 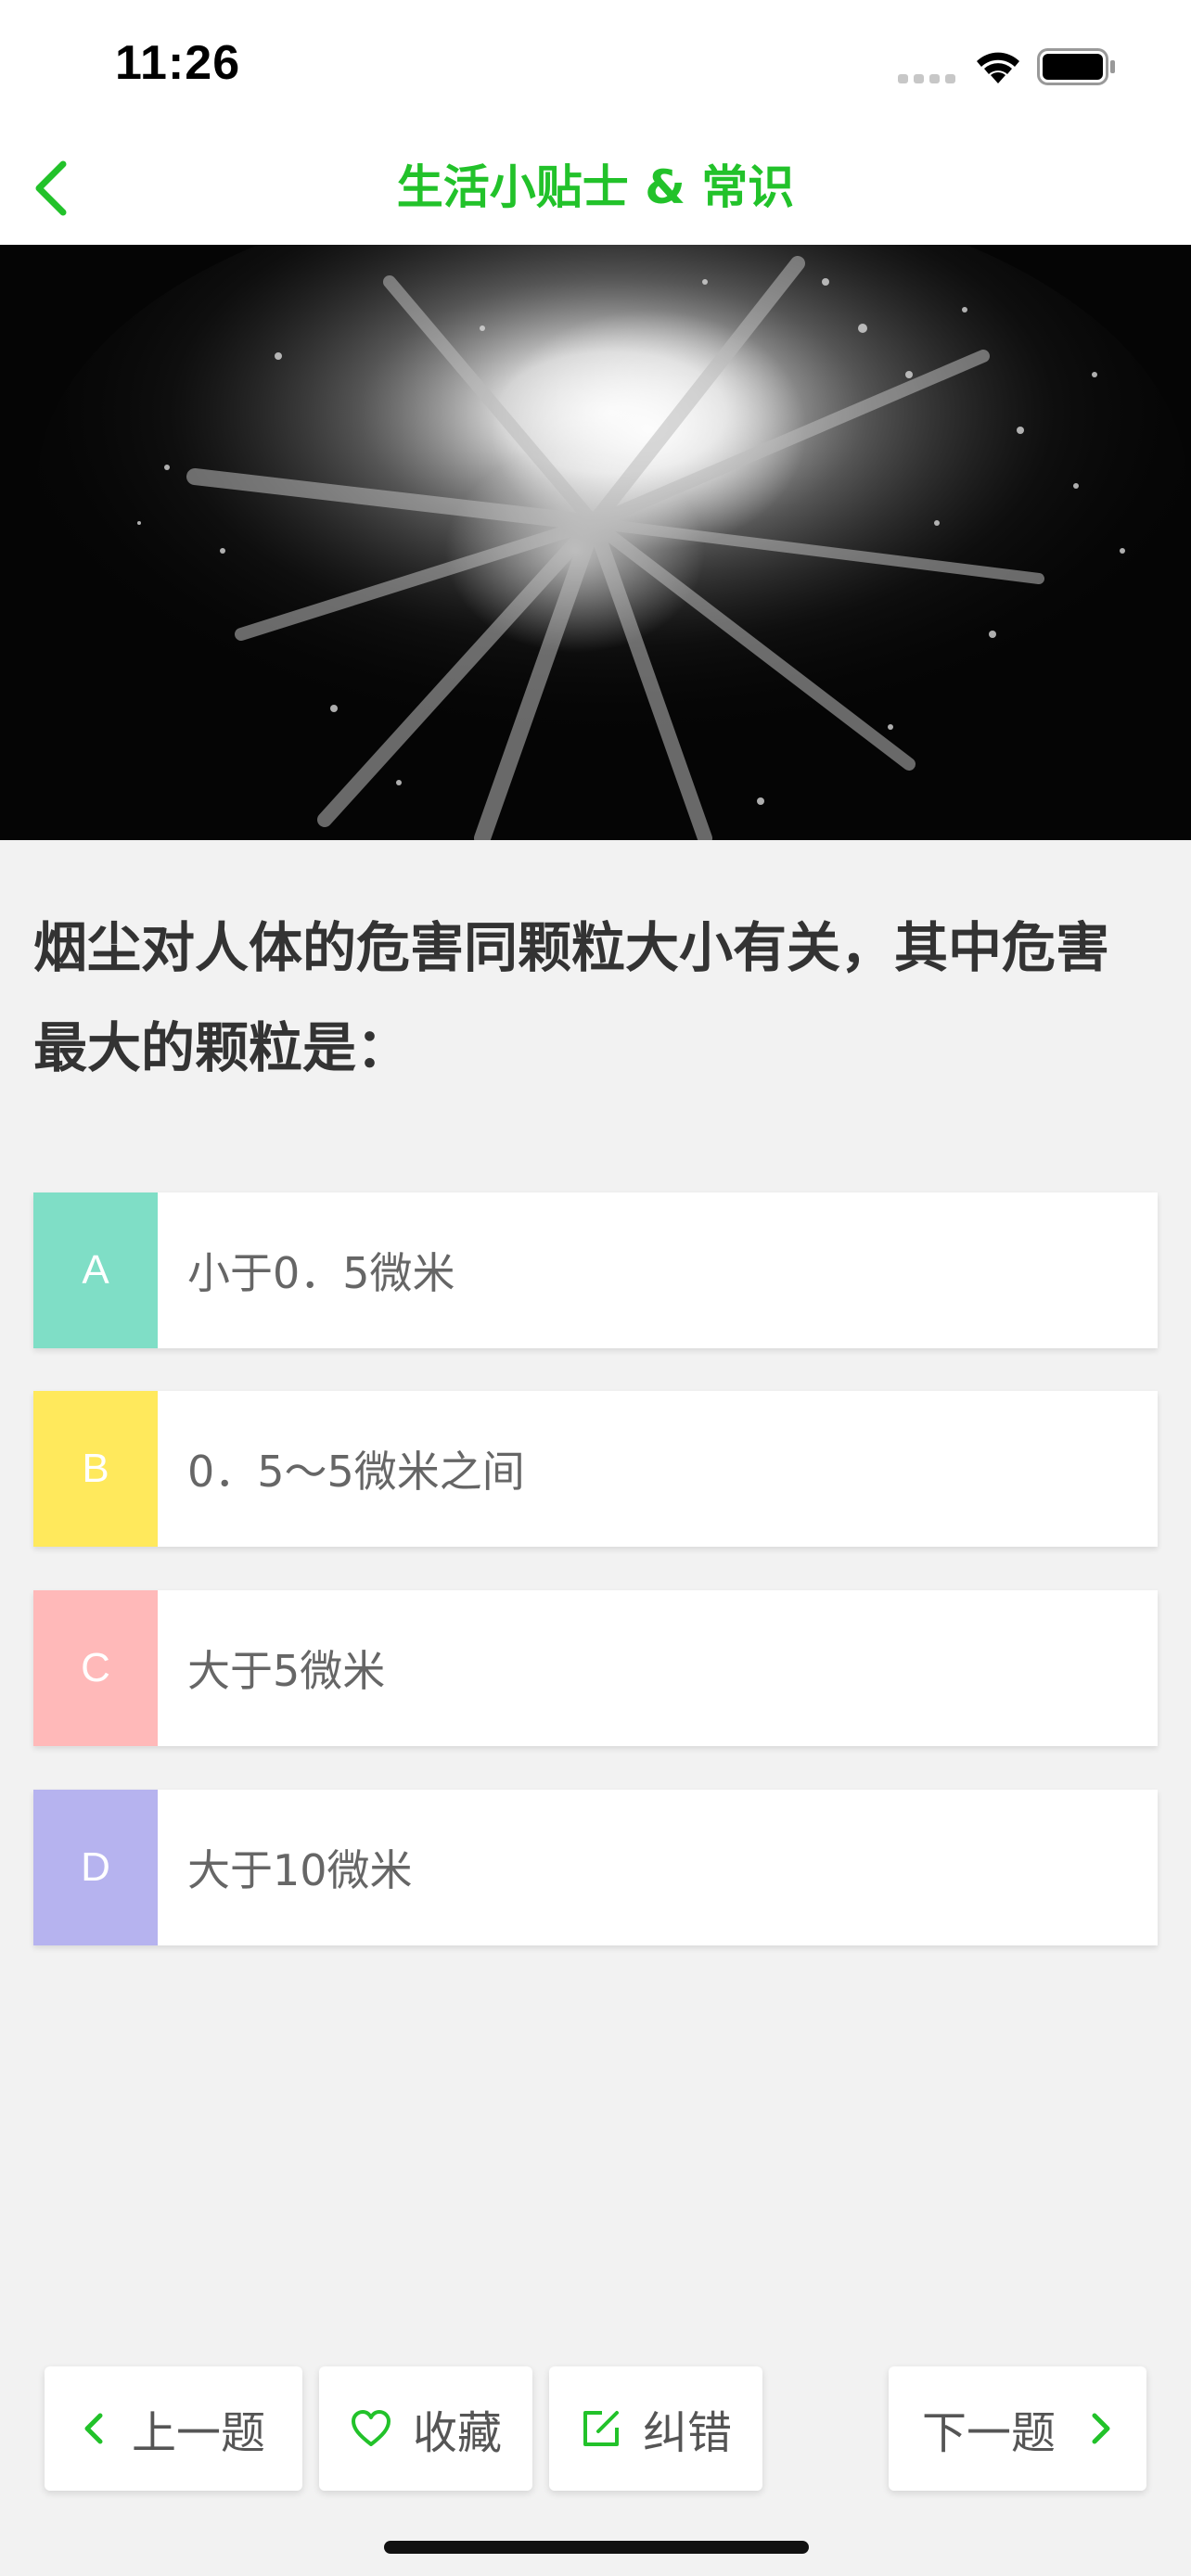 I want to click on report-error-label: 纠错, so click(x=687, y=2433).